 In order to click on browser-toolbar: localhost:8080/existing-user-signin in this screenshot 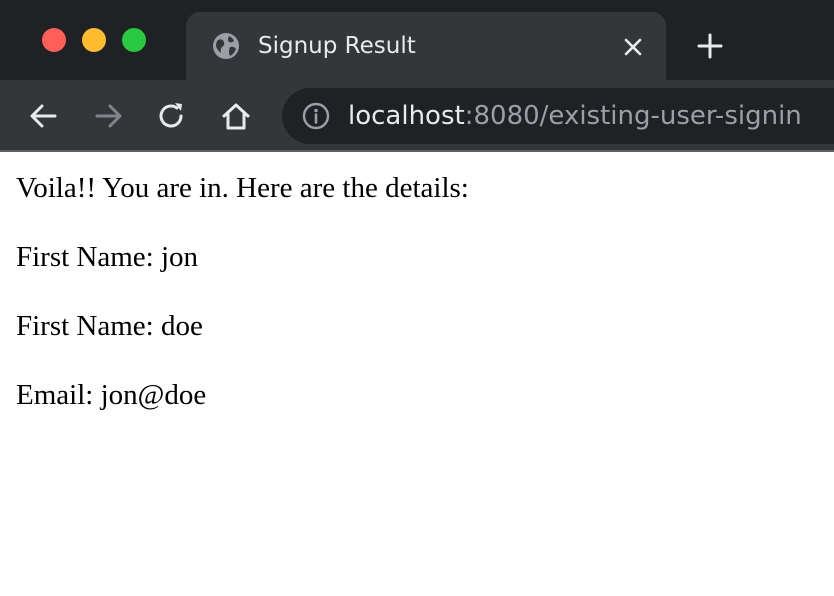, I will do `click(417, 116)`.